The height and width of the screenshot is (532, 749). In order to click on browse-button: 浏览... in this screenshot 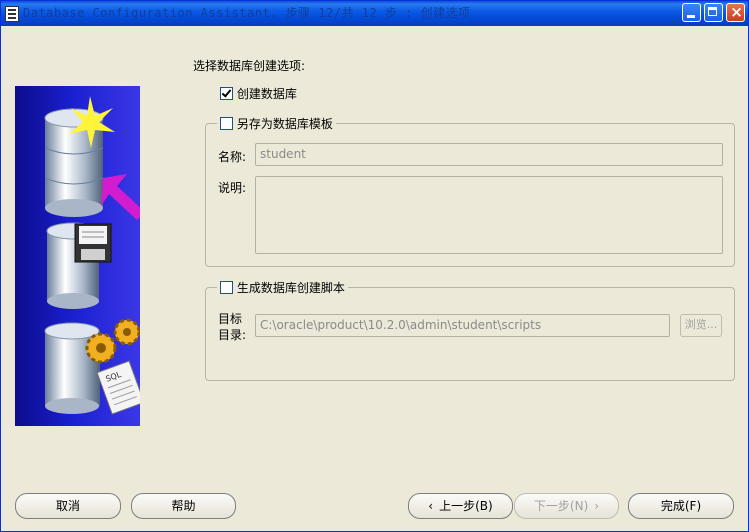, I will do `click(701, 325)`.